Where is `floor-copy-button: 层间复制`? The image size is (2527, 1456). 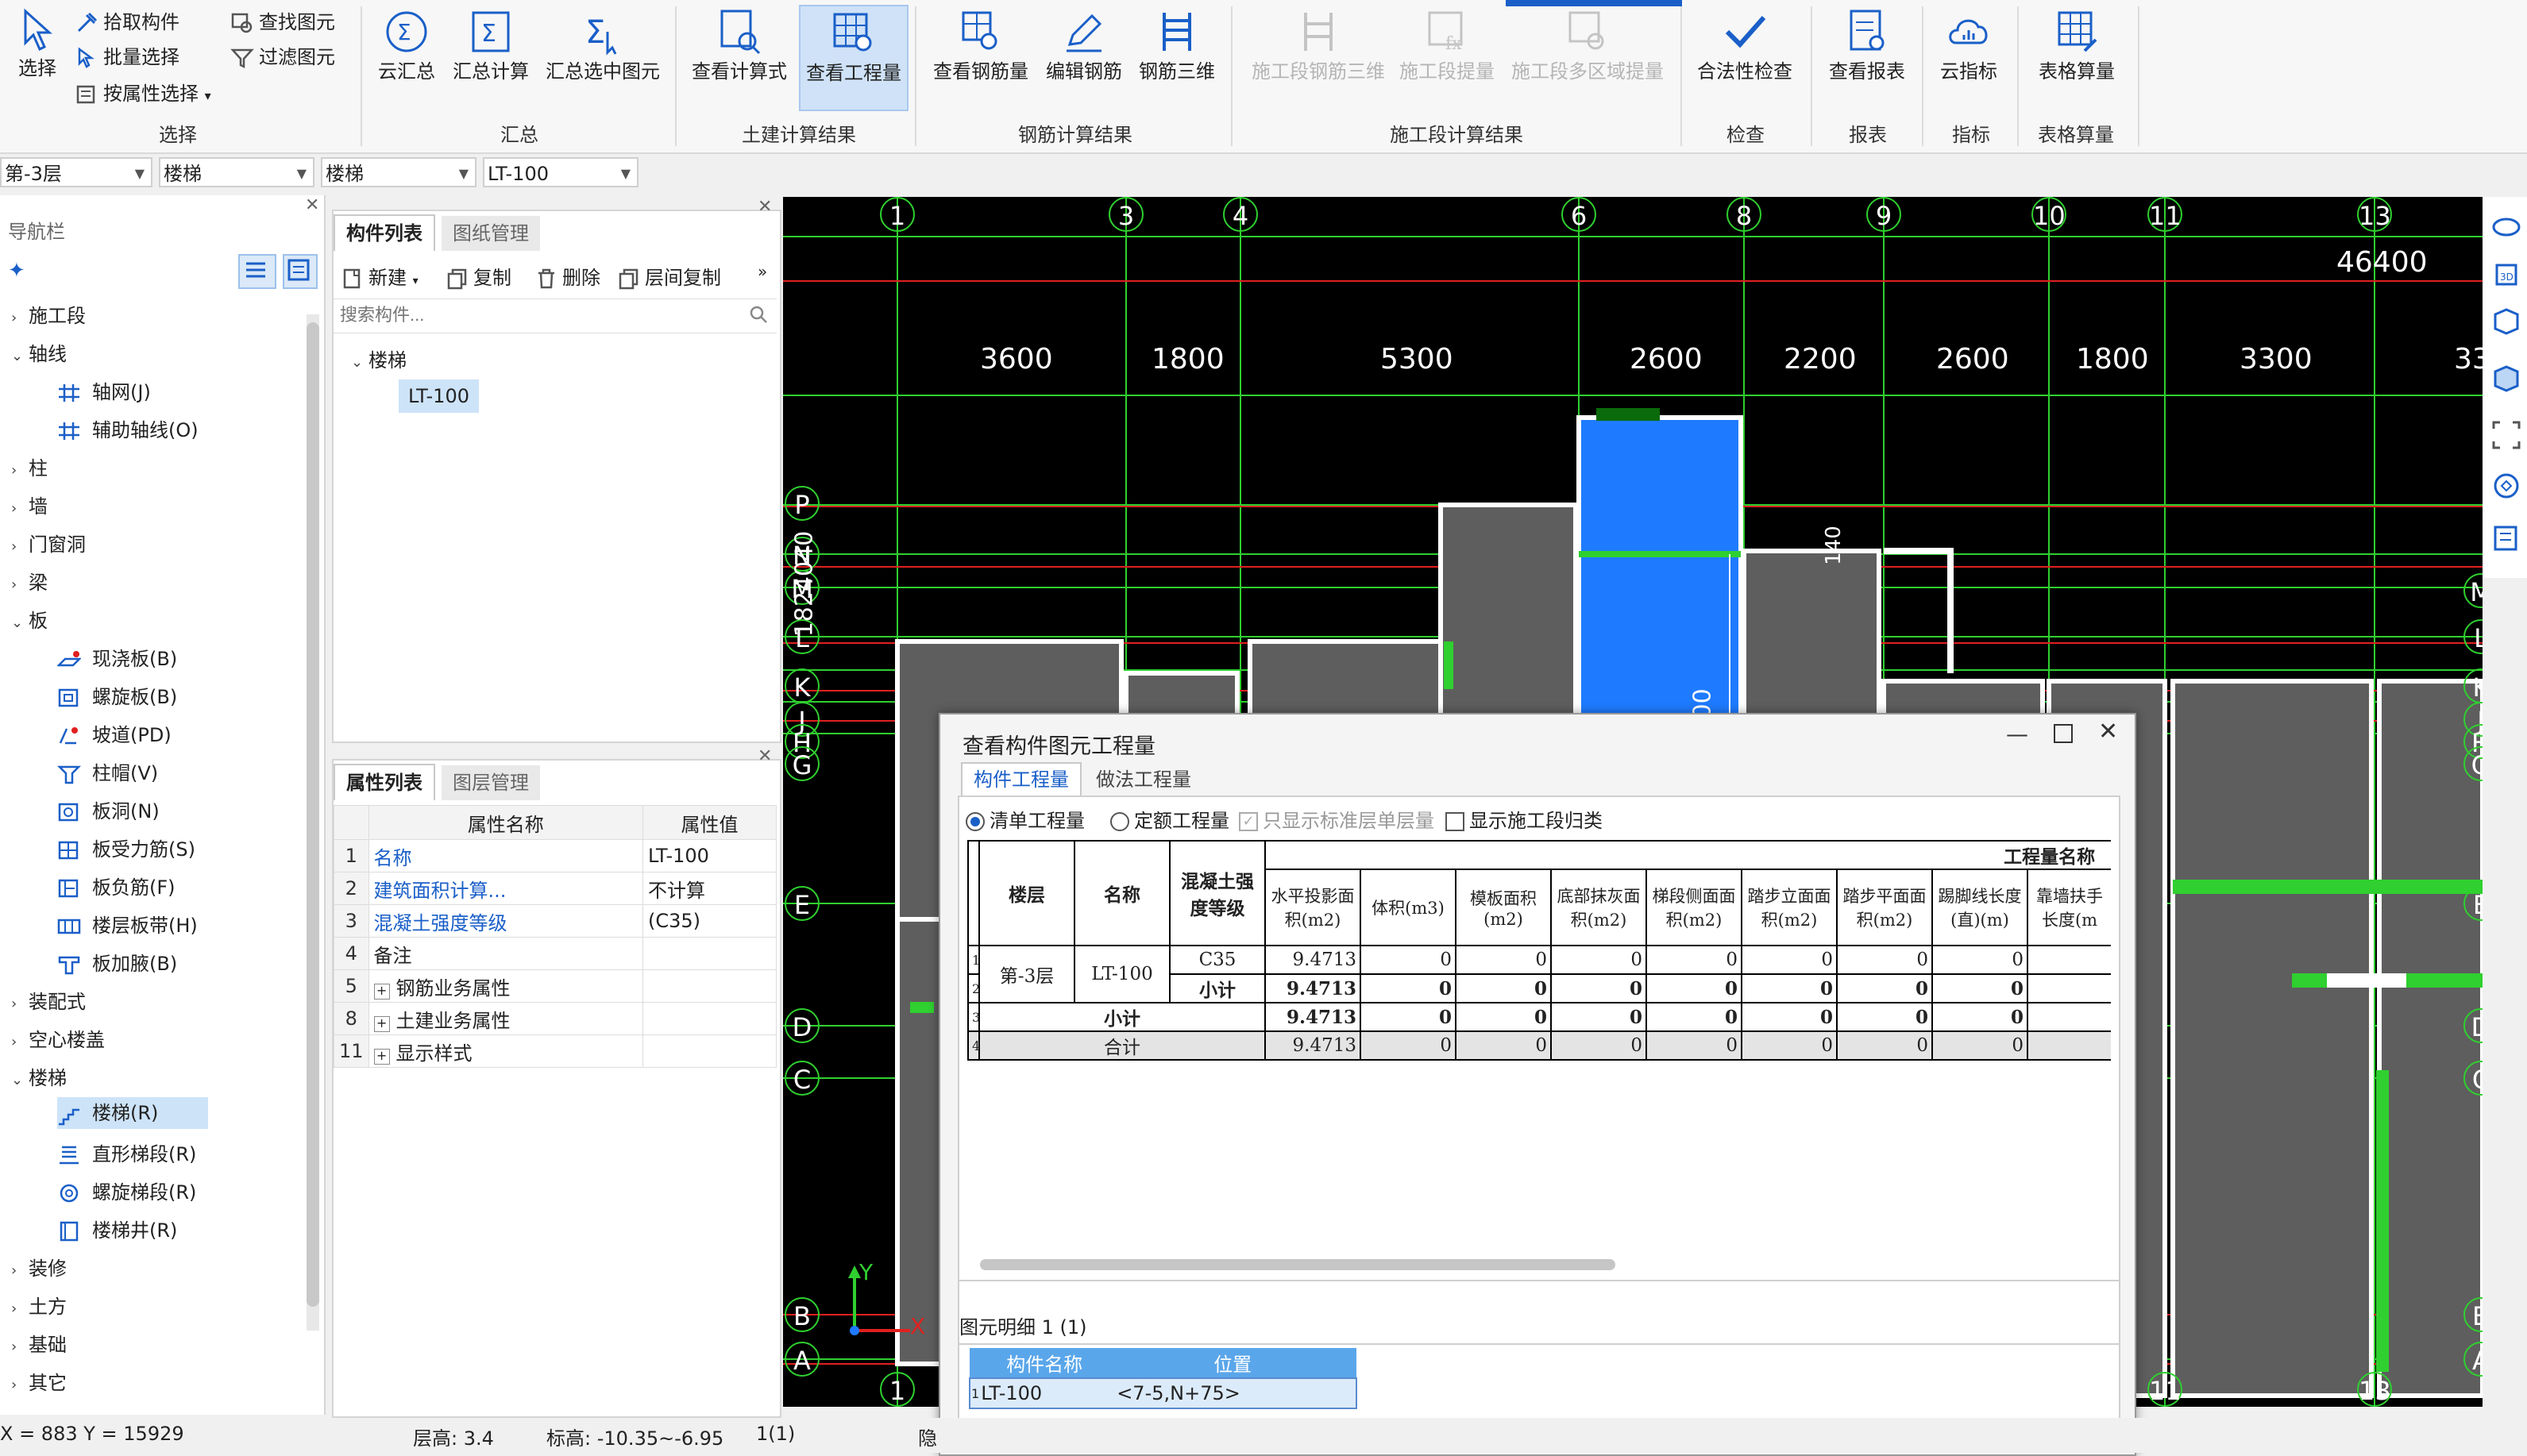 floor-copy-button: 层间复制 is located at coordinates (669, 276).